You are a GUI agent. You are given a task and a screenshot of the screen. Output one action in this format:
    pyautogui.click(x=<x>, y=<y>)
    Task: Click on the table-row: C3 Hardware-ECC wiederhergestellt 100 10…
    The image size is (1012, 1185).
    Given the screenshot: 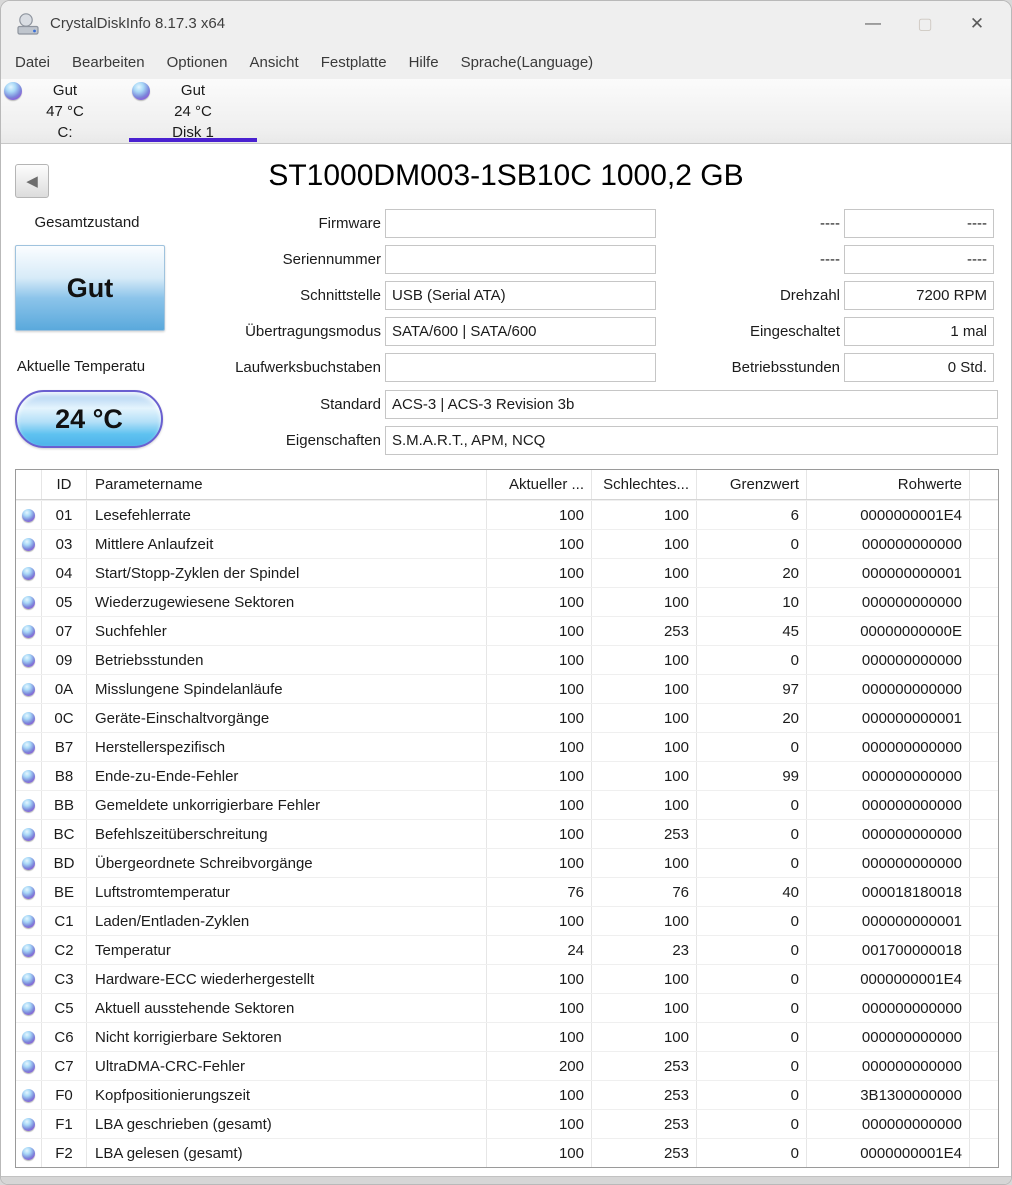 What is the action you would take?
    pyautogui.click(x=507, y=978)
    